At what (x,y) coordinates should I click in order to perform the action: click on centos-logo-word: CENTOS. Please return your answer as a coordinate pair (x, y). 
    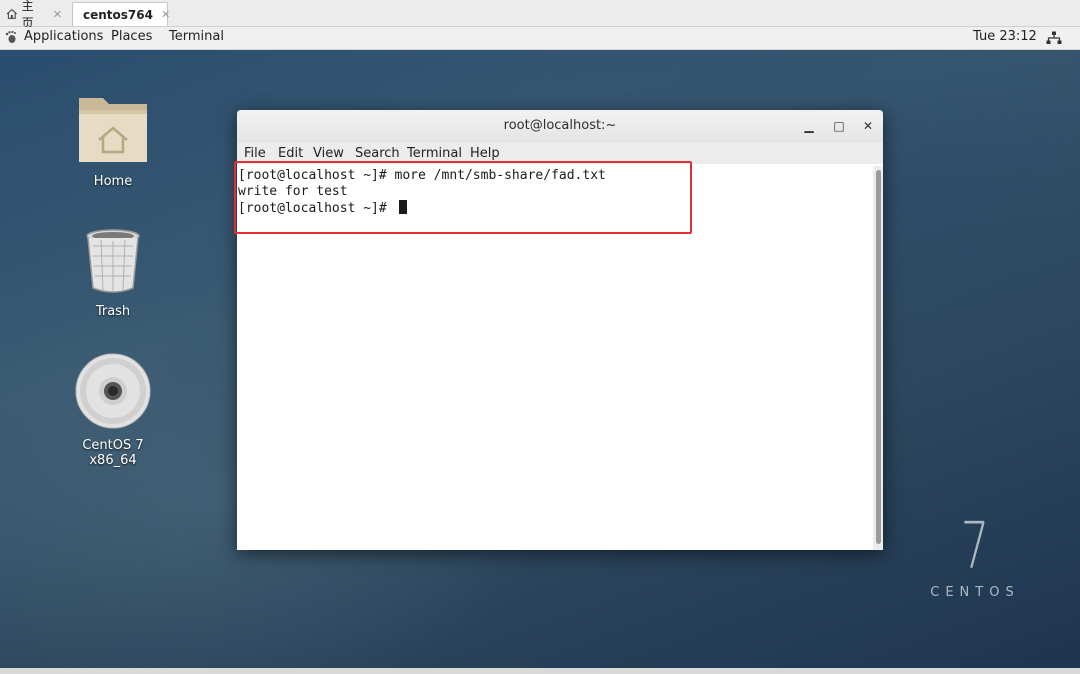
    Looking at the image, I should click on (975, 592).